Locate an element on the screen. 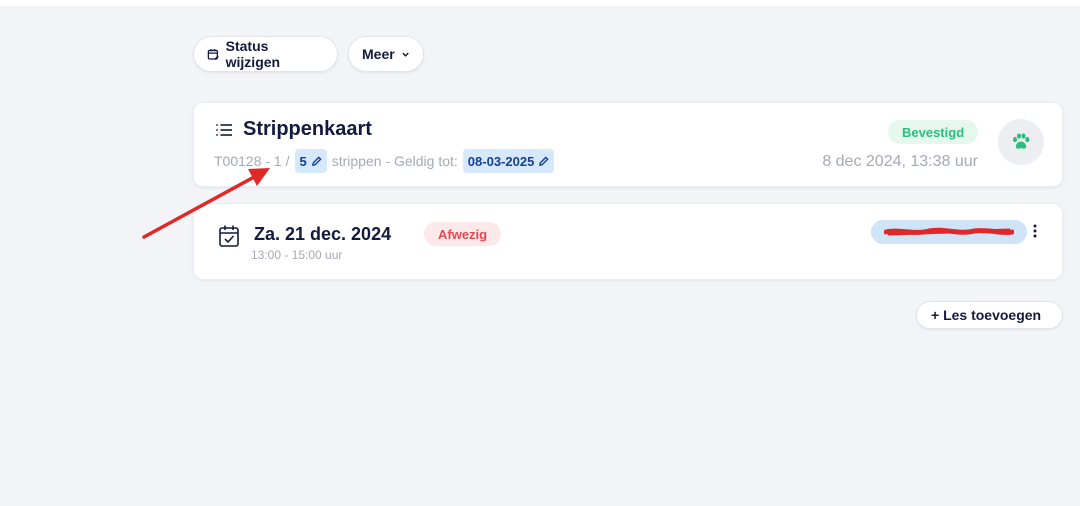 The height and width of the screenshot is (506, 1080). pass-code: T00128 - 1 / is located at coordinates (252, 161).